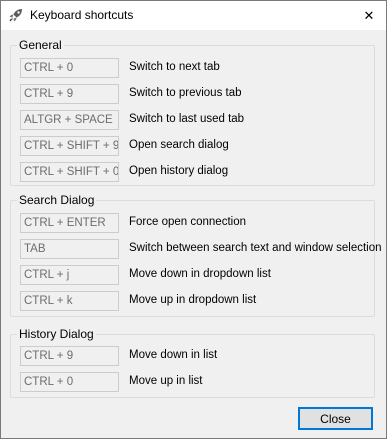  What do you see at coordinates (40, 45) in the screenshot?
I see `group-title-general: General` at bounding box center [40, 45].